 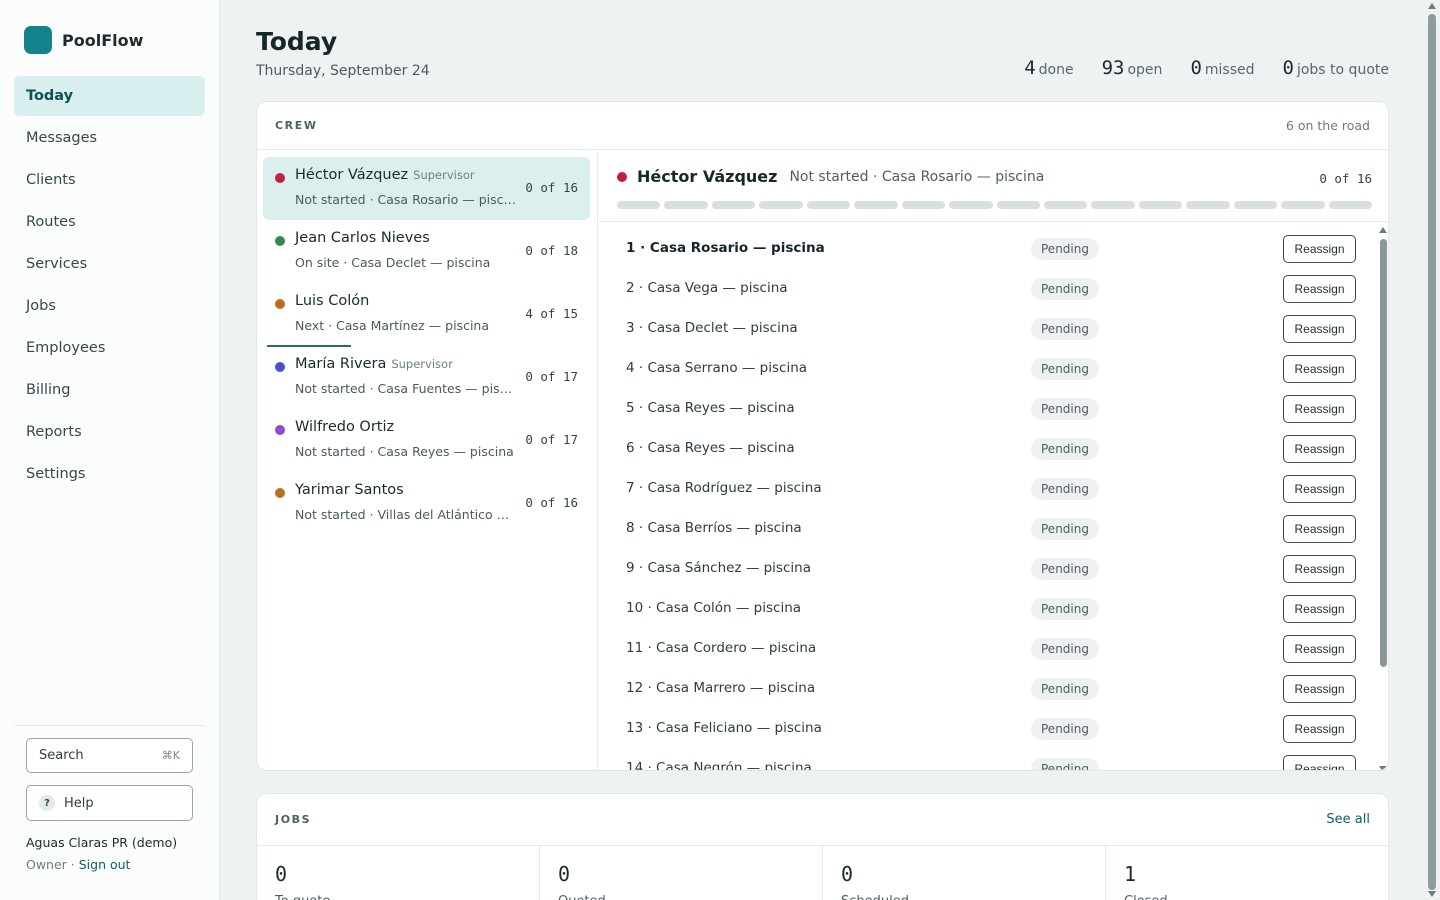 I want to click on job-stat: 1 Closed, so click(x=1247, y=873).